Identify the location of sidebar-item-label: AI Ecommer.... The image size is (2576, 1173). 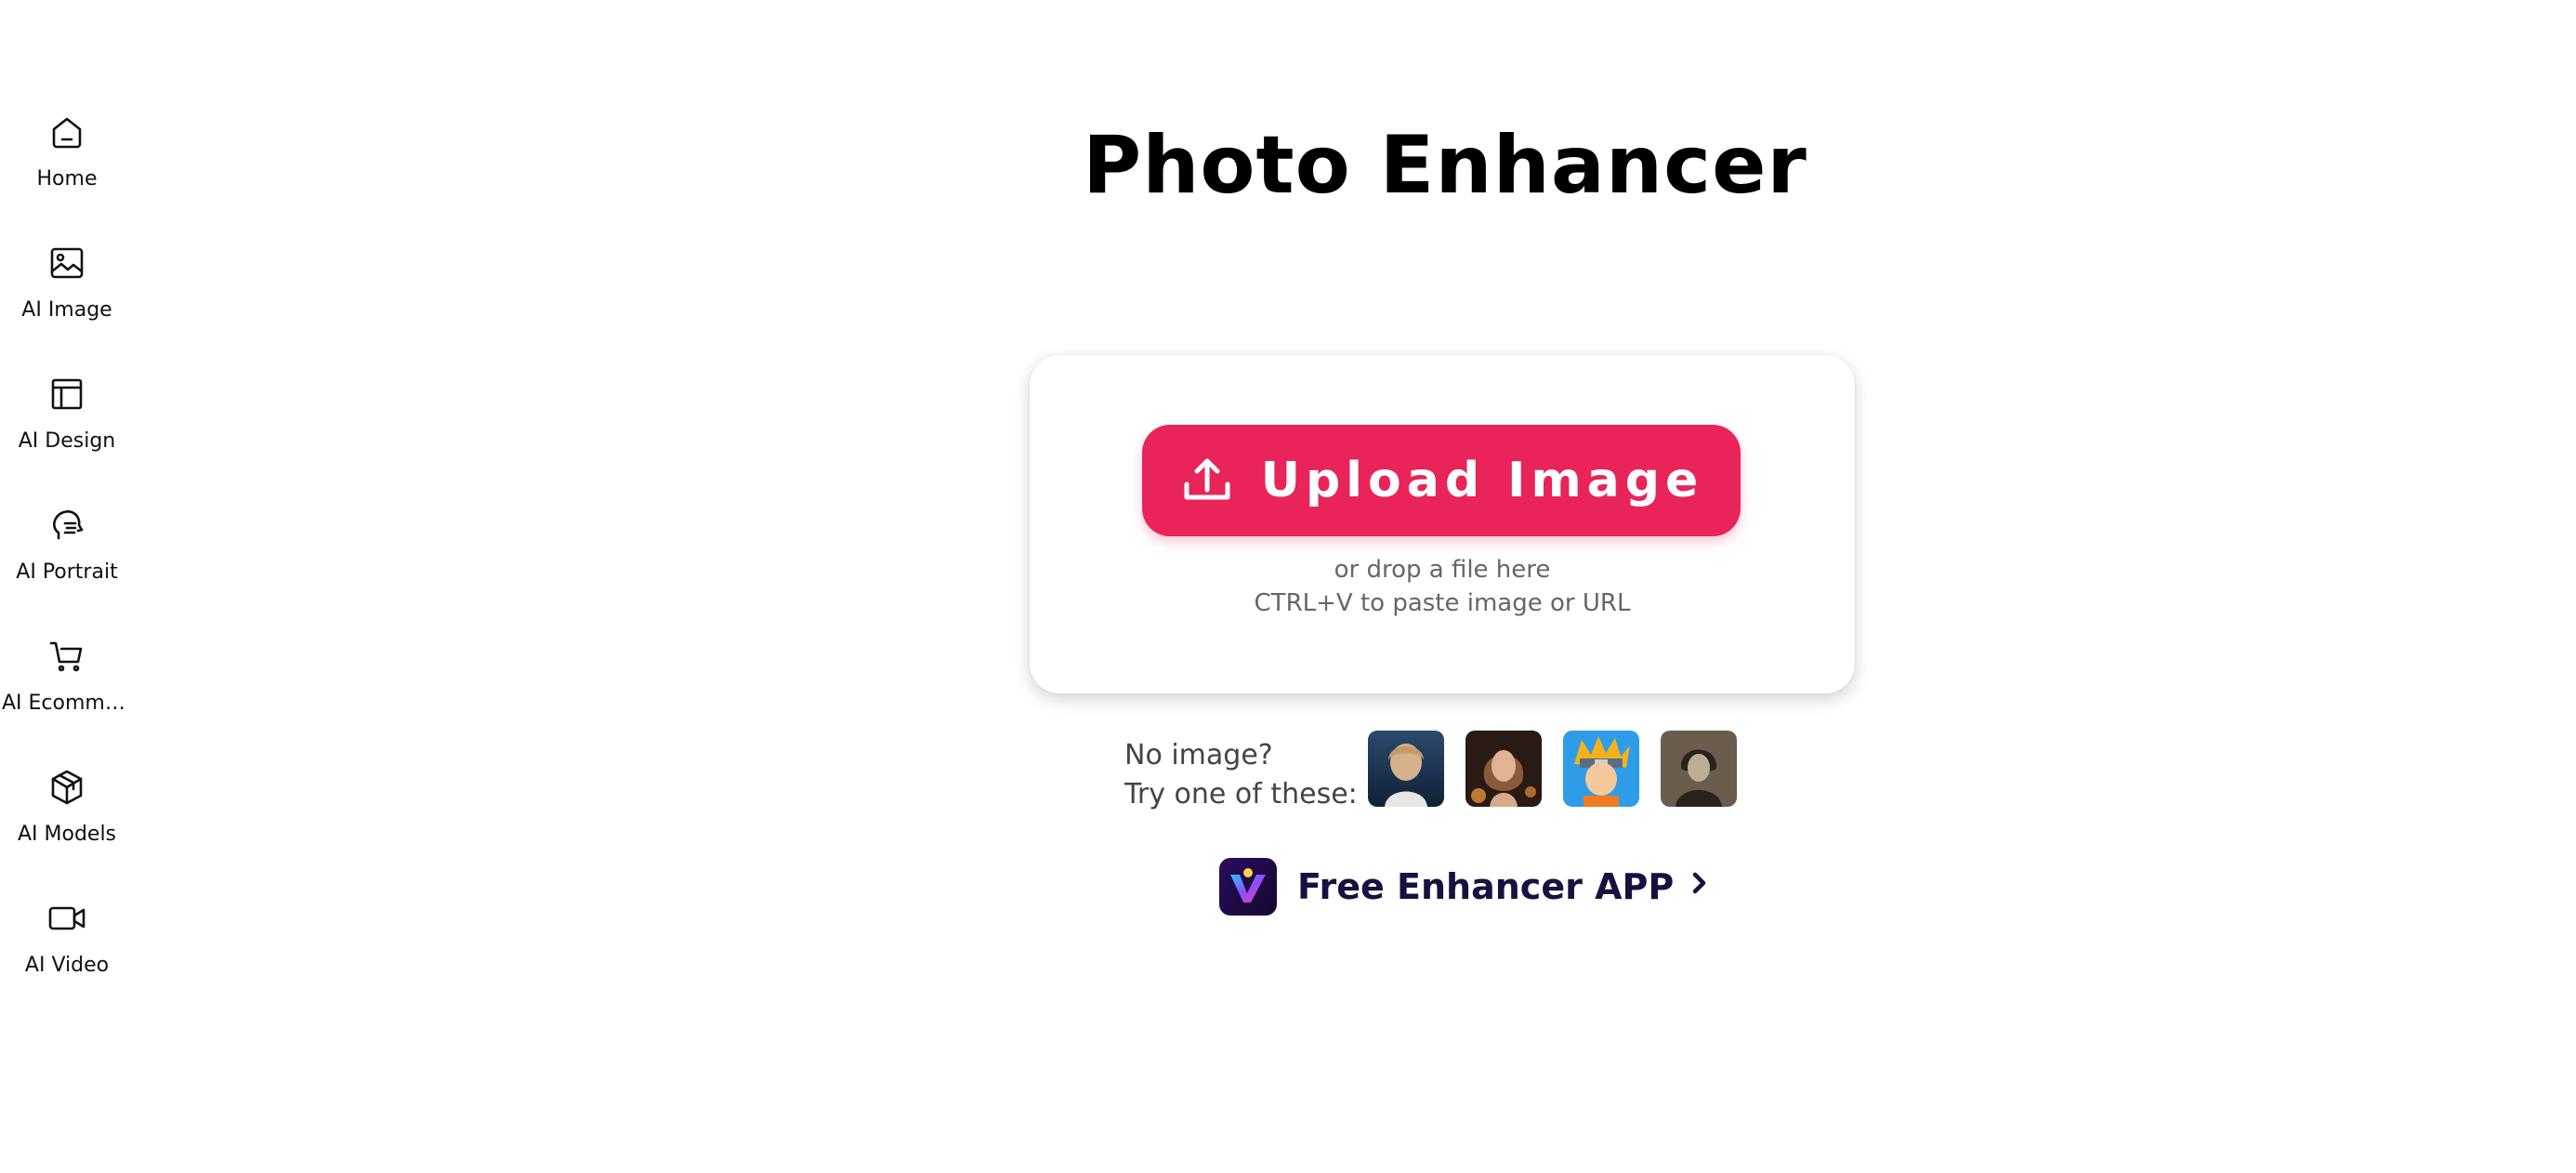
(67, 703).